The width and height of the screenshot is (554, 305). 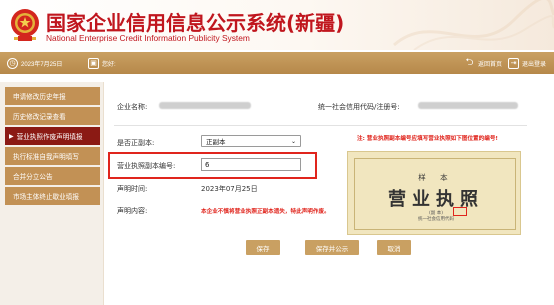 I want to click on declare-content-value: 本企业不慎将营业执照正副本遗失，特此声明作废。, so click(x=265, y=212).